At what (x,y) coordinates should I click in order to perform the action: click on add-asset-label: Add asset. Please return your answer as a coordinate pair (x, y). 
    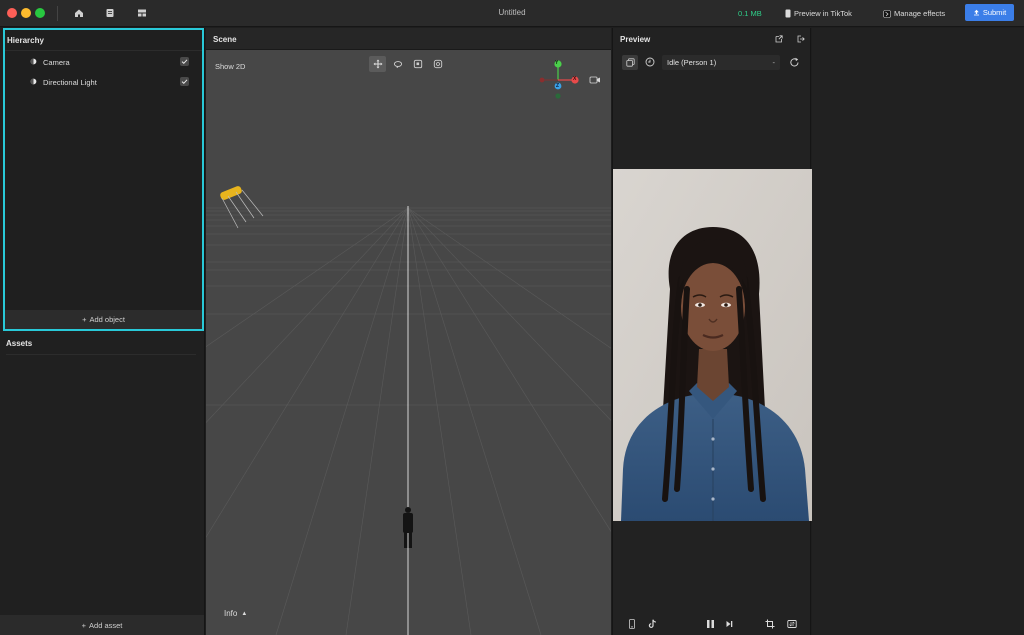
    Looking at the image, I should click on (106, 625).